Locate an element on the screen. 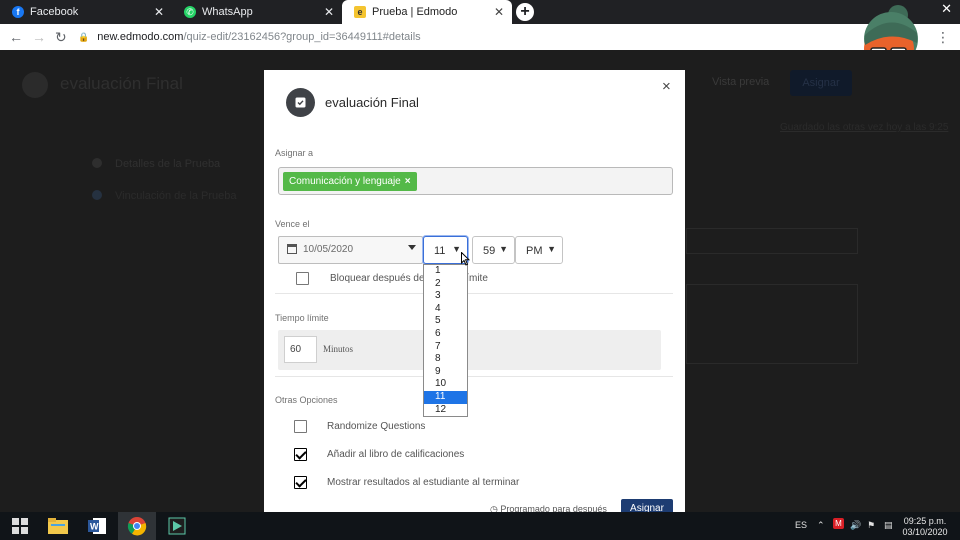 Image resolution: width=960 pixels, height=540 pixels. preview-button: Vista previa is located at coordinates (740, 82).